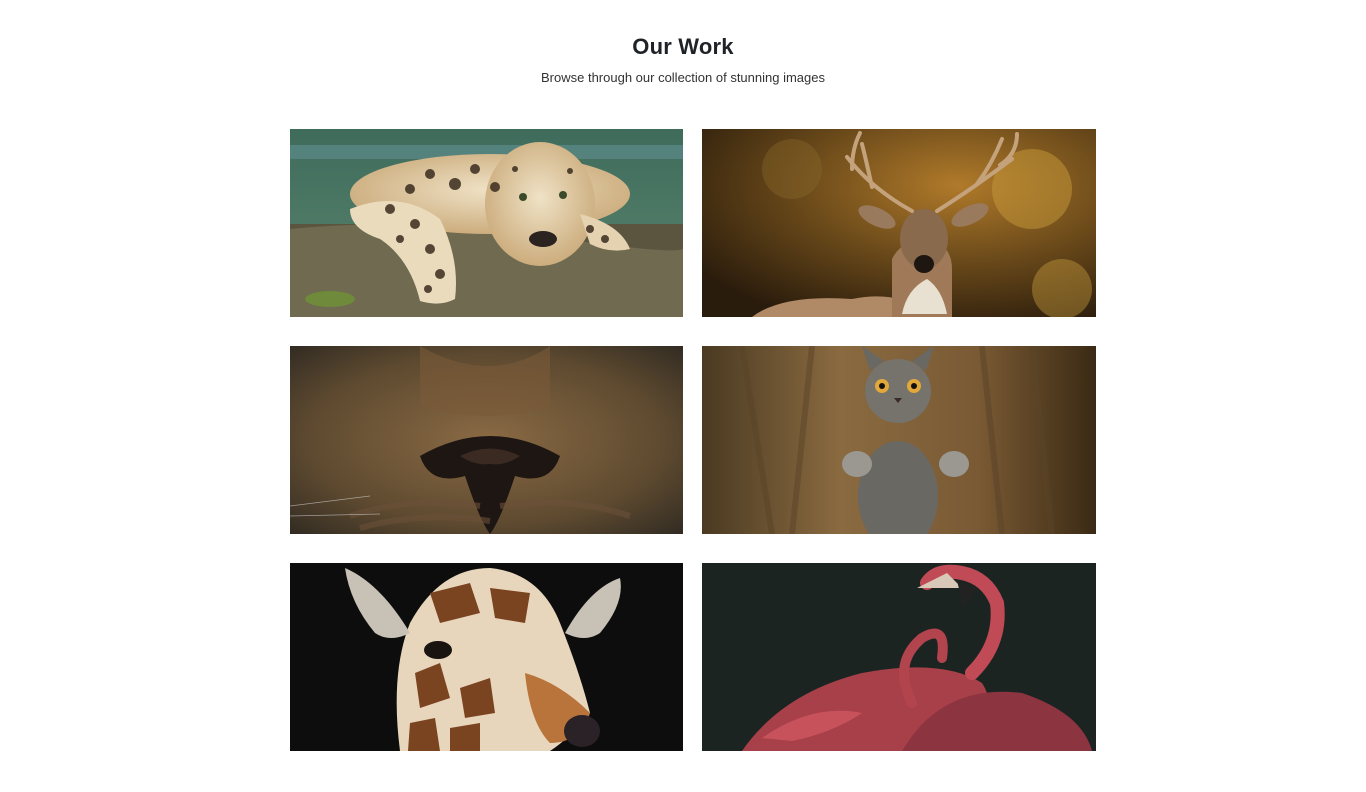 The image size is (1366, 792). I want to click on deer-image, so click(899, 223).